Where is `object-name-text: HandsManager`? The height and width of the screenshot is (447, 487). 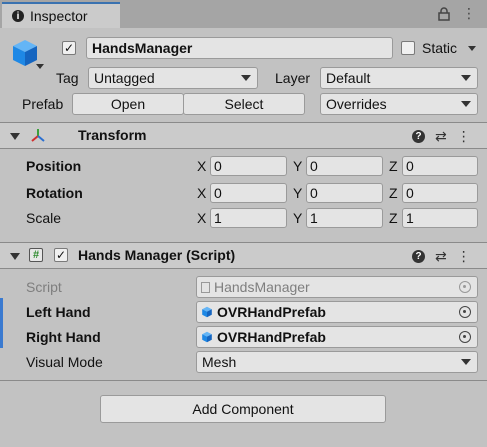 object-name-text: HandsManager is located at coordinates (142, 48).